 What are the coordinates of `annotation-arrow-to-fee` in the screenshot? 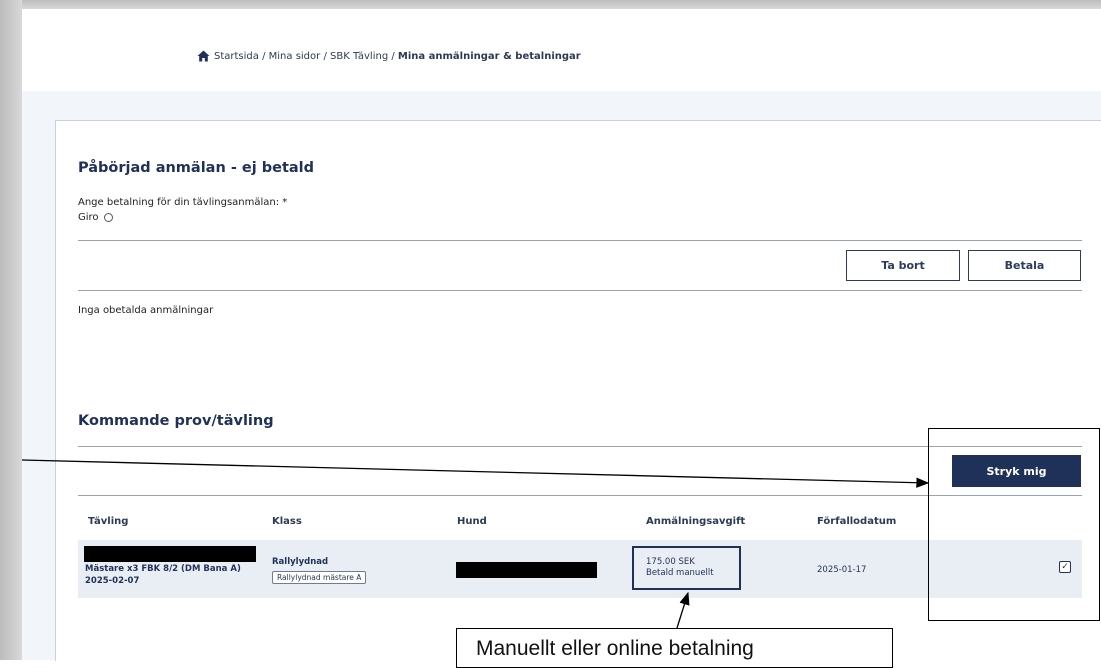 It's located at (683, 610).